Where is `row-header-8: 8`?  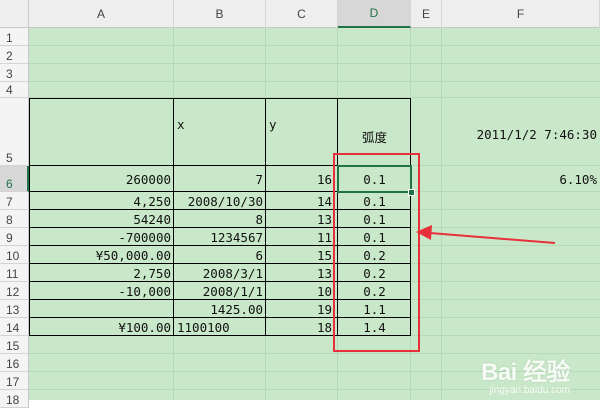 row-header-8: 8 is located at coordinates (14, 219).